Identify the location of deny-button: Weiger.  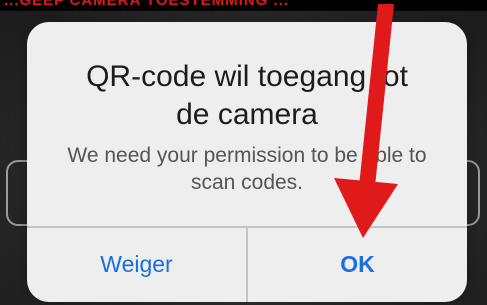
(136, 264).